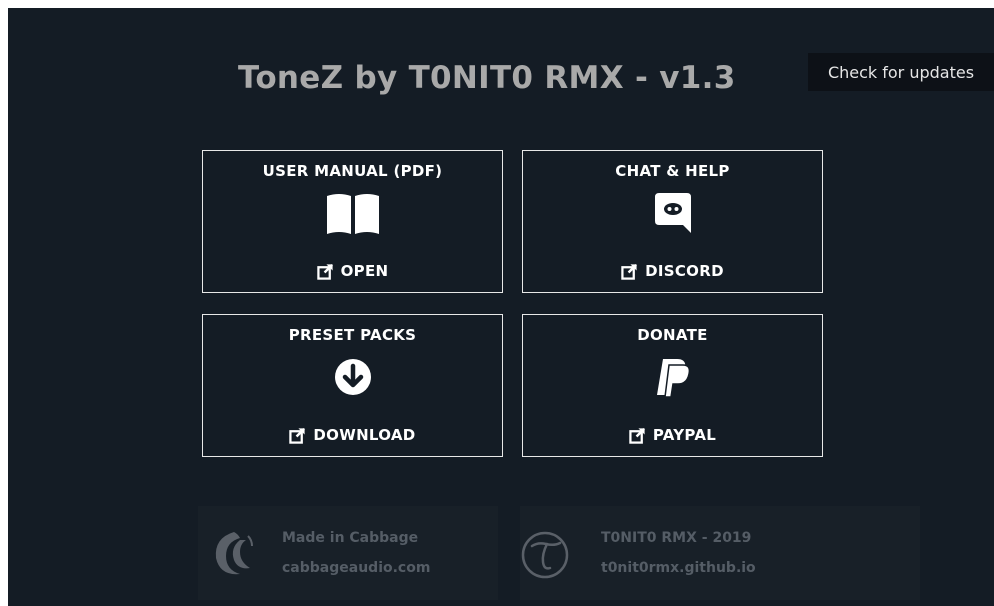 The image size is (994, 606). What do you see at coordinates (353, 377) in the screenshot?
I see `download-icon` at bounding box center [353, 377].